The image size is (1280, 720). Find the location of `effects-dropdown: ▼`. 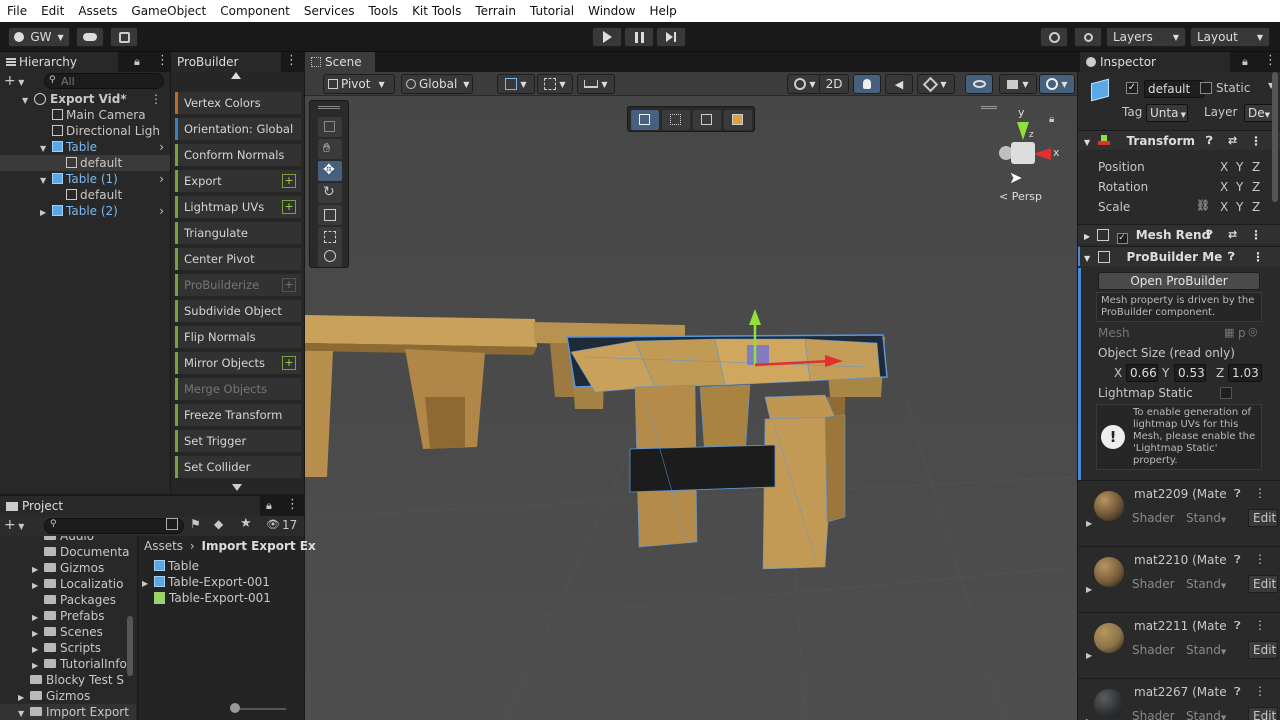

effects-dropdown: ▼ is located at coordinates (936, 84).